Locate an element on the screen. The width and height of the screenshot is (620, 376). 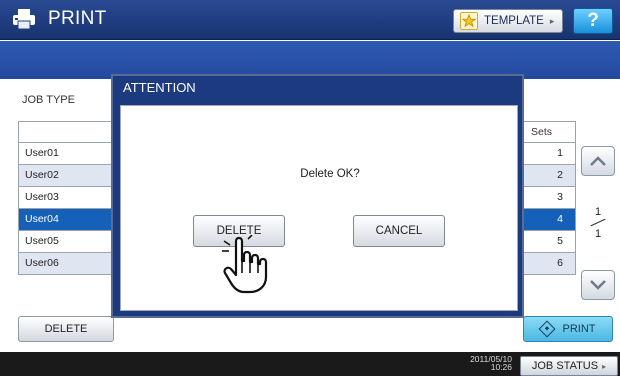
template-label: TEMPLATE is located at coordinates (514, 21).